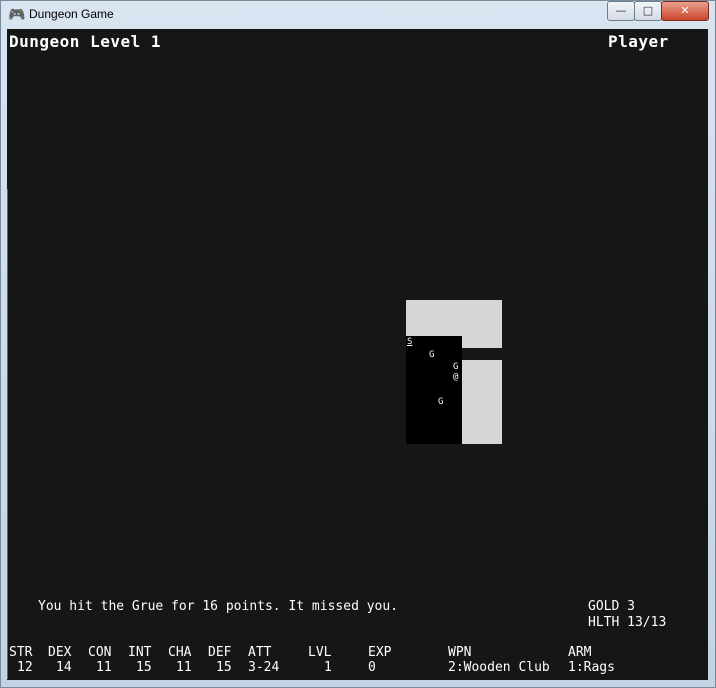  Describe the element at coordinates (482, 402) in the screenshot. I see `lit-room-right` at that location.